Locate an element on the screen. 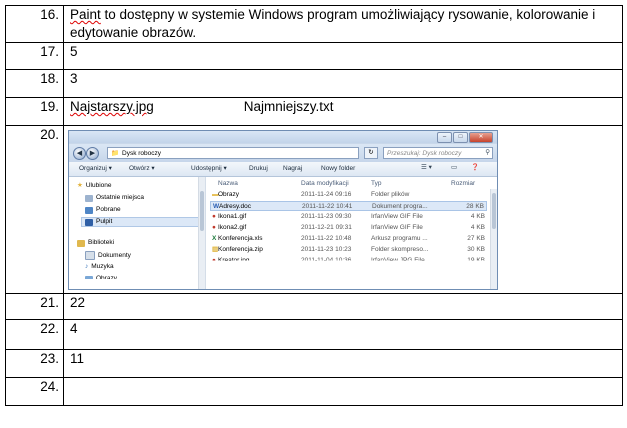 Image resolution: width=627 pixels, height=428 pixels. answer-text is located at coordinates (343, 391).